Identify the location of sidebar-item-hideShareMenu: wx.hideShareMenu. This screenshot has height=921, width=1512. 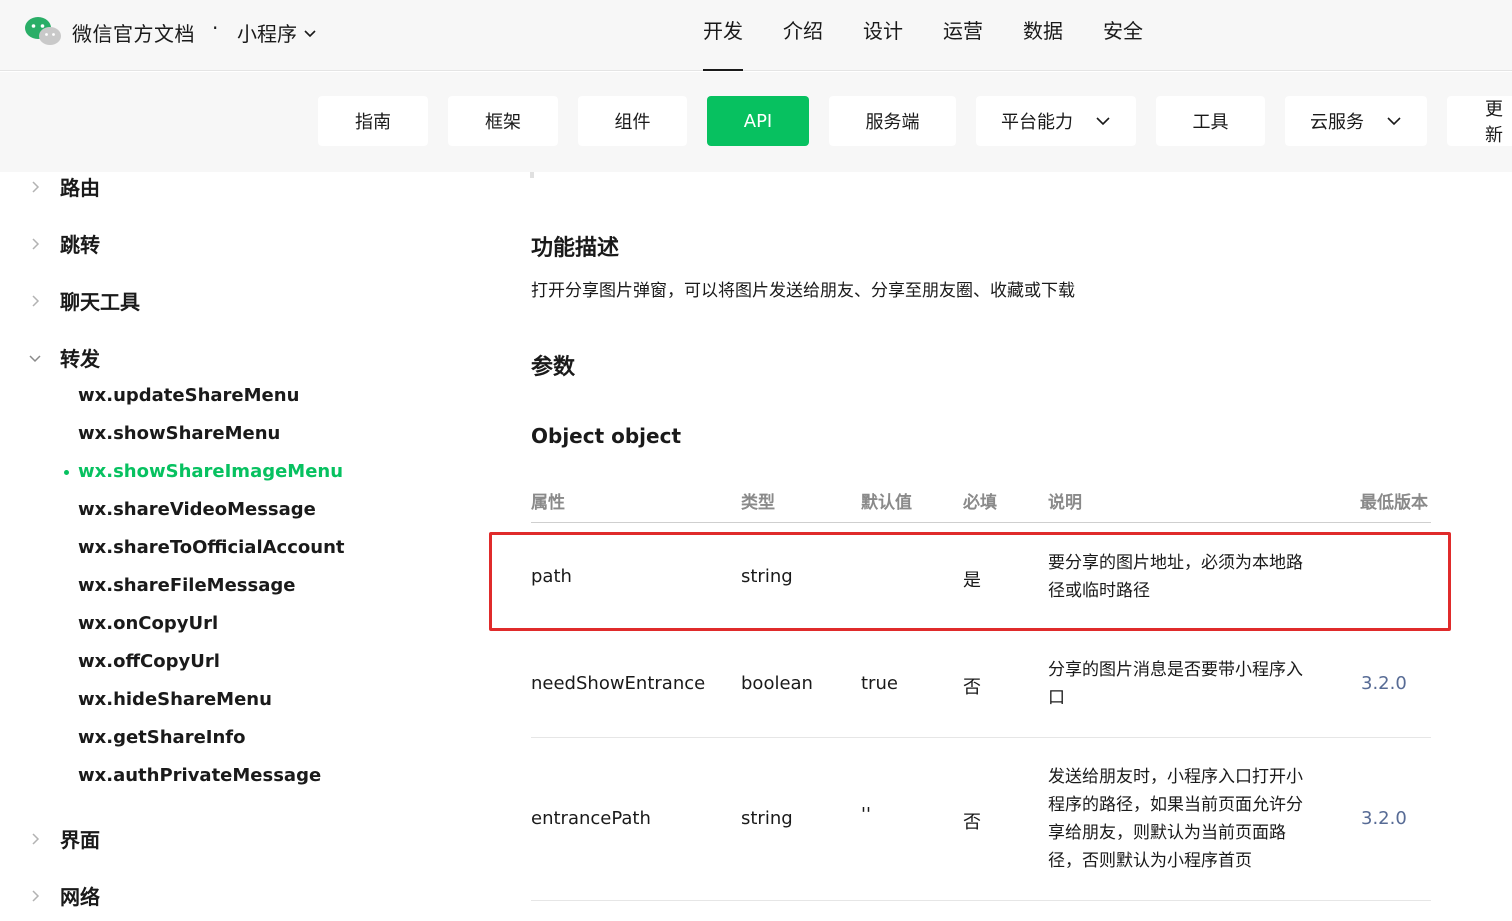
(175, 699).